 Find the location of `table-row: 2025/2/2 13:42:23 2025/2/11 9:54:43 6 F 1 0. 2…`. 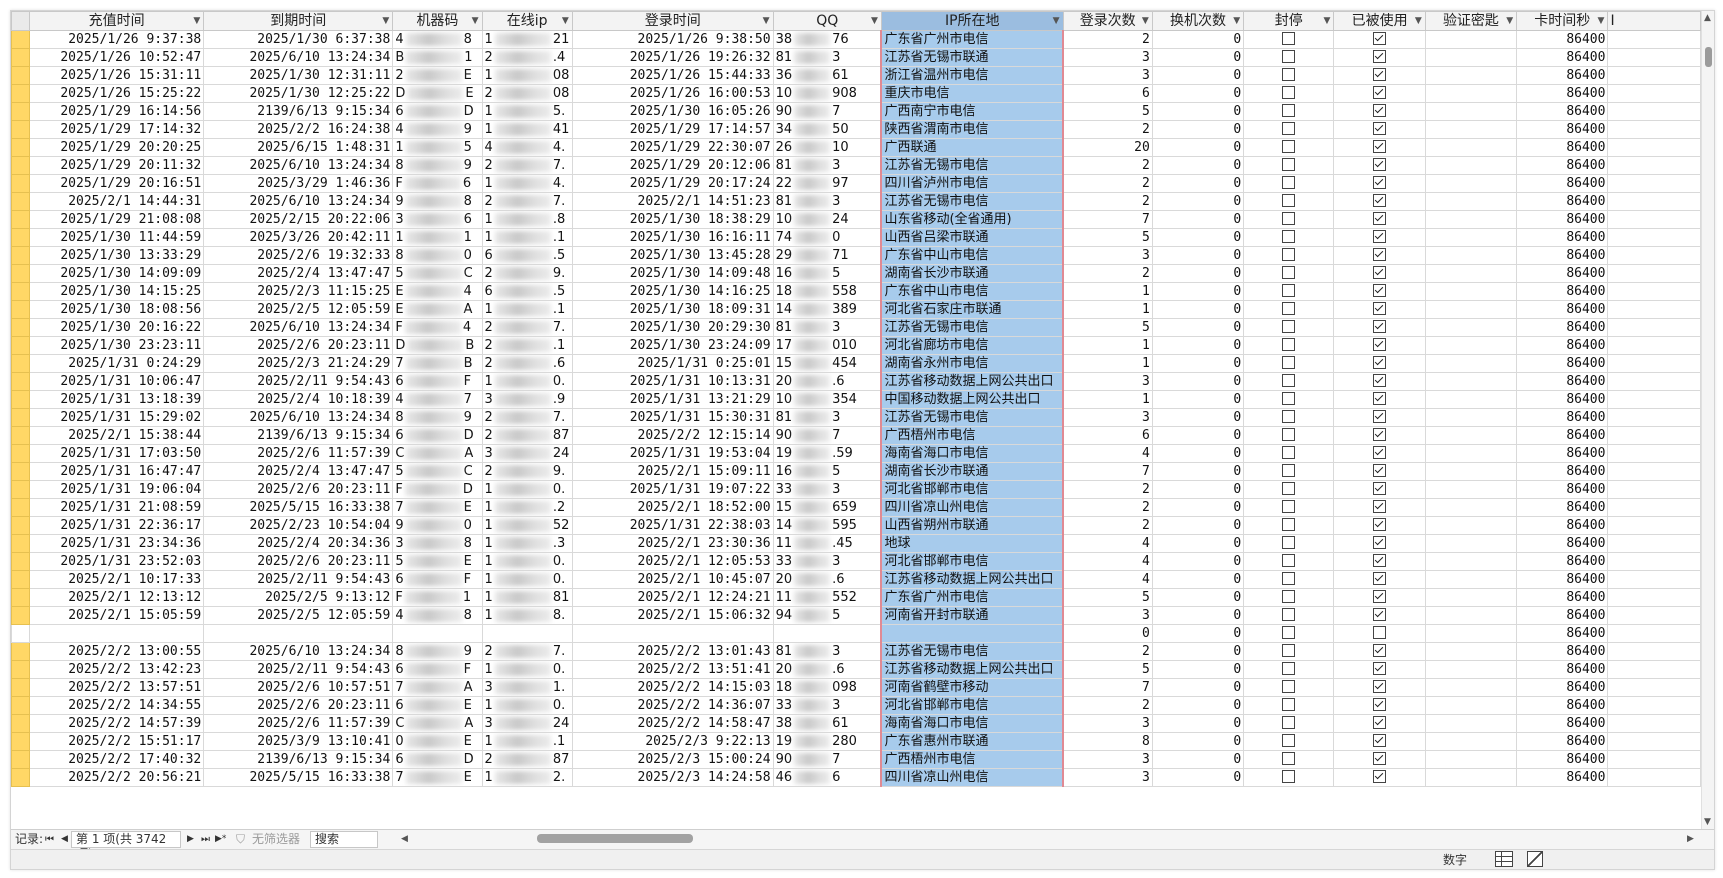

table-row: 2025/2/2 13:42:23 2025/2/11 9:54:43 6 F 1 0. 2… is located at coordinates (856, 669).